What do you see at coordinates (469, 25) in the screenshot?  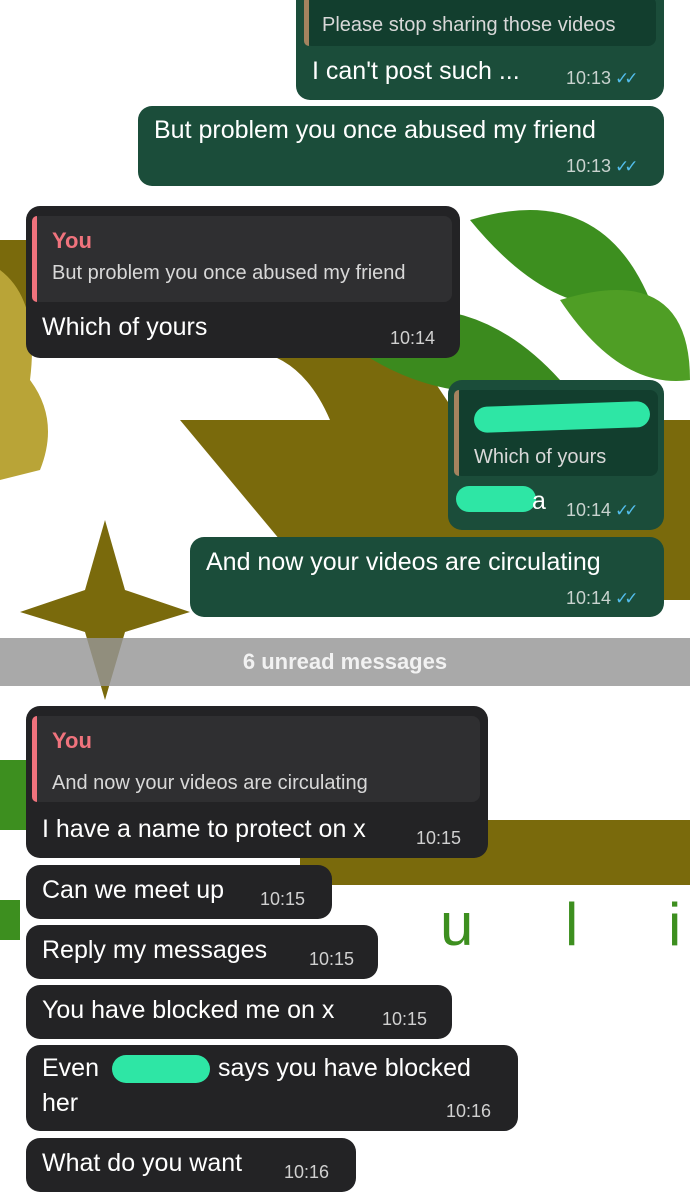 I see `quoted-text: Please stop sharing those videos` at bounding box center [469, 25].